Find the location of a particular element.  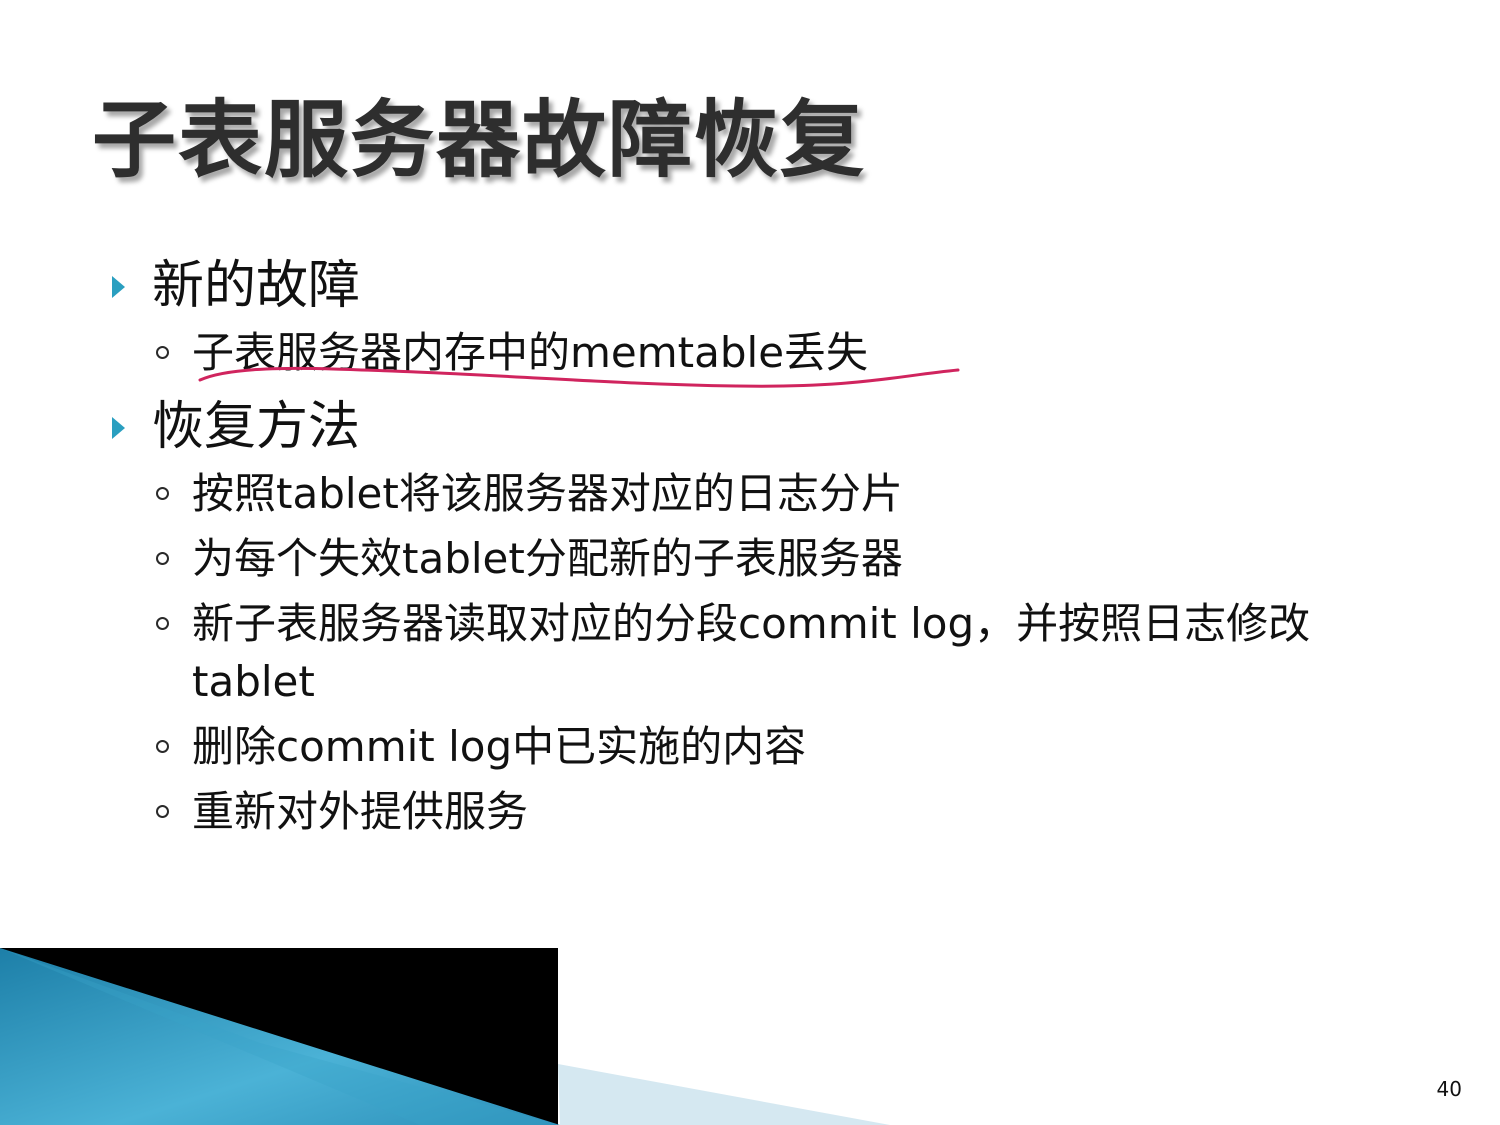

list-item: 按照tablet将该服务器对应的日志分片 is located at coordinates (758, 494).